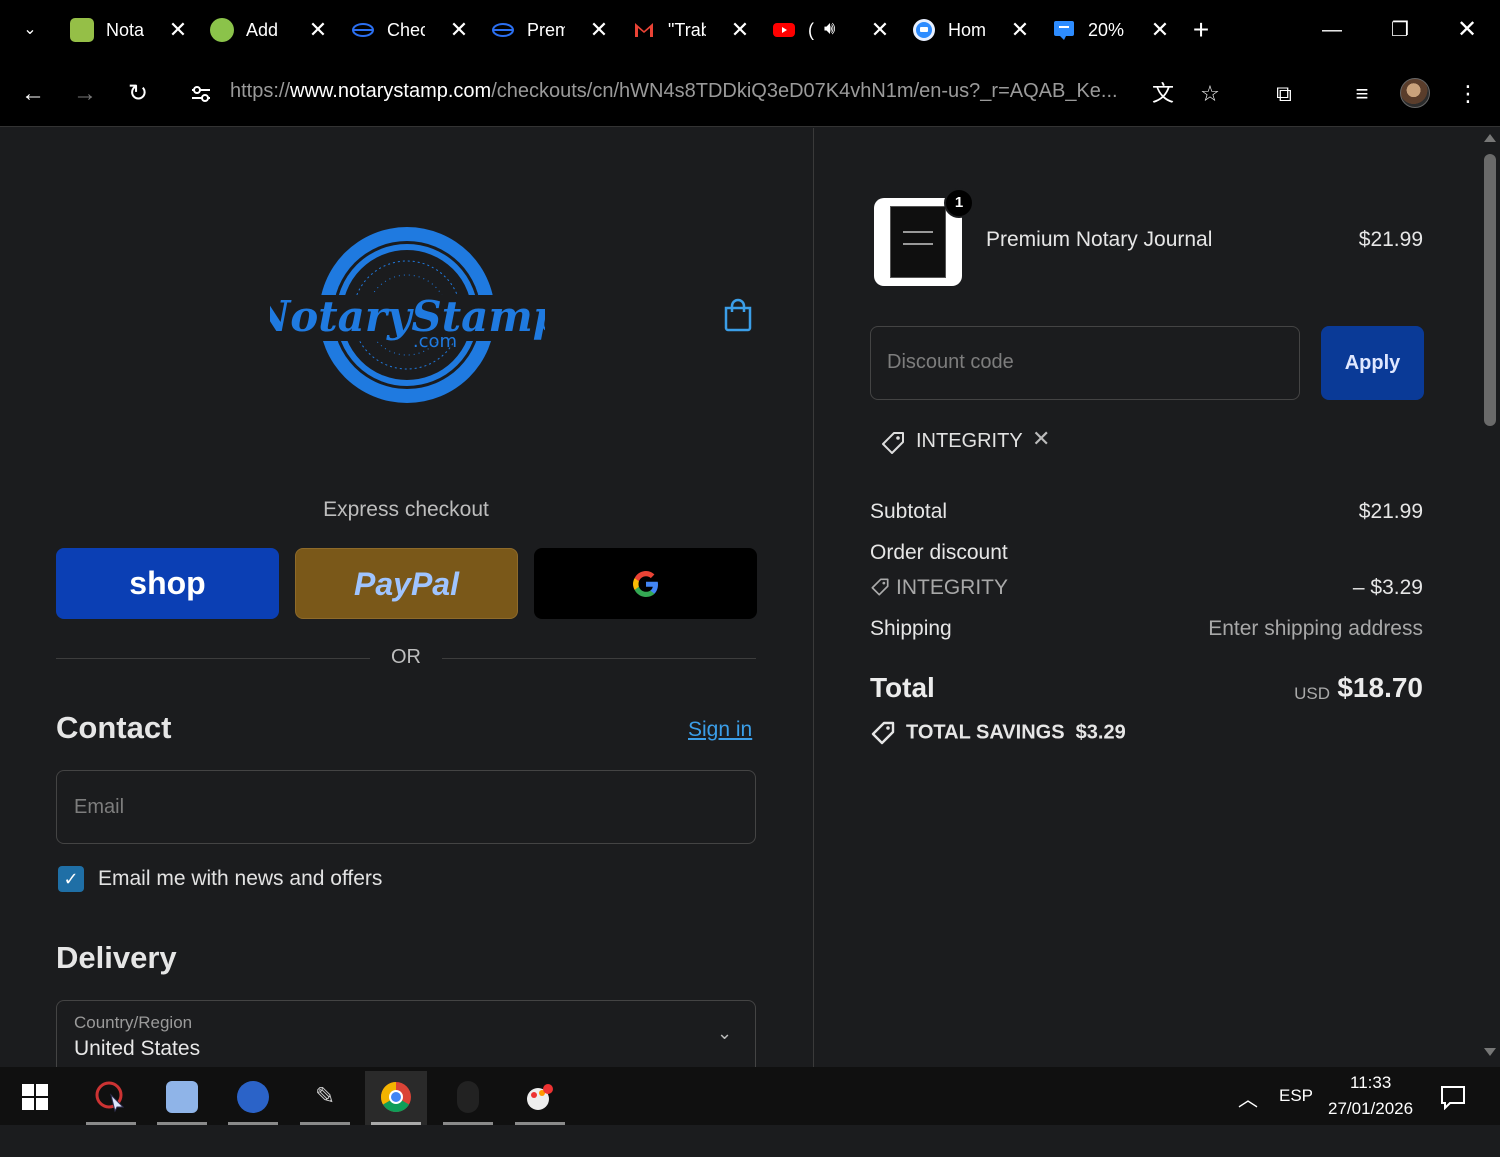 The image size is (1500, 1157). I want to click on order-discount-label: Order discount, so click(939, 552).